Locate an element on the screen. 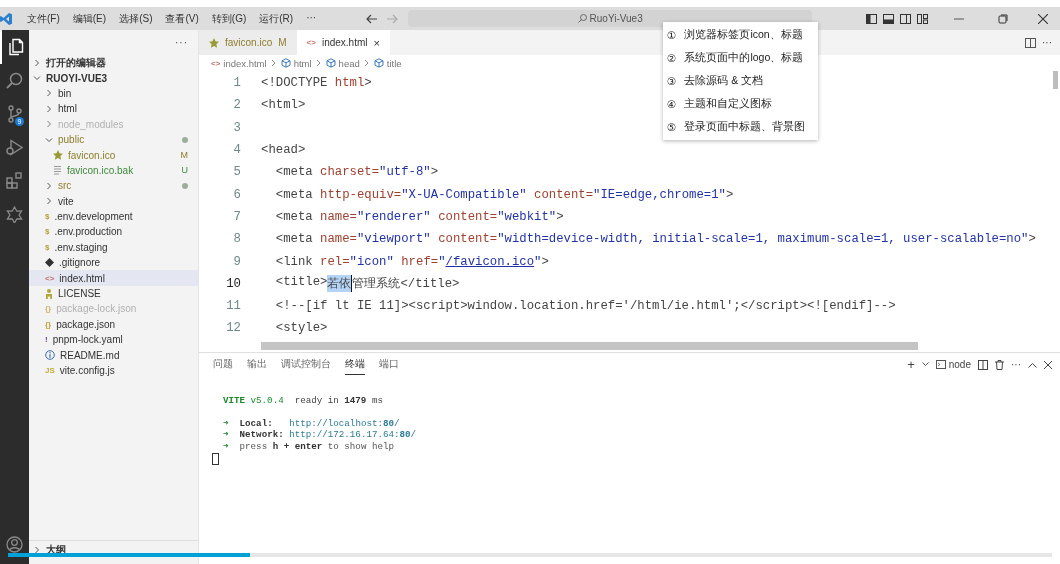  extensions-icon is located at coordinates (14, 181).